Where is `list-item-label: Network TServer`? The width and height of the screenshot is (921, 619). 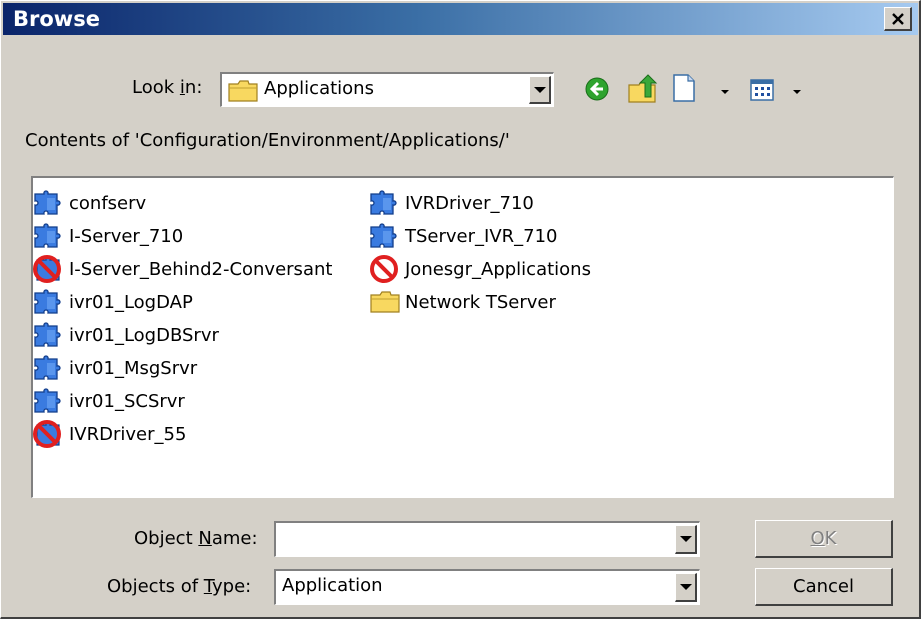 list-item-label: Network TServer is located at coordinates (480, 302).